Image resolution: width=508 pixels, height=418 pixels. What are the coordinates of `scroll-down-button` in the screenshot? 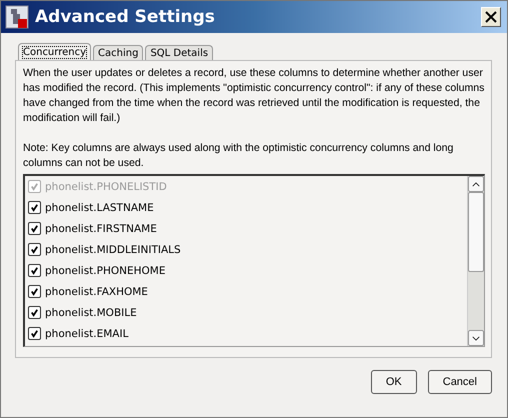 It's located at (476, 338).